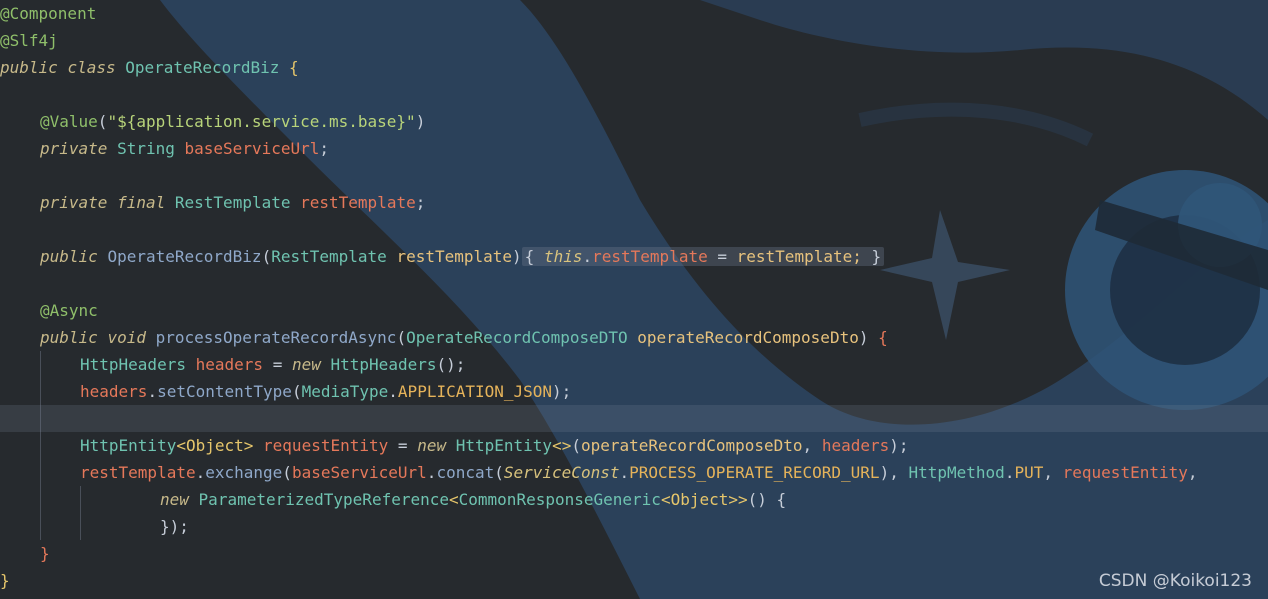 The image size is (1268, 599). I want to click on type-name: OperateRecordComposeDTO, so click(517, 337).